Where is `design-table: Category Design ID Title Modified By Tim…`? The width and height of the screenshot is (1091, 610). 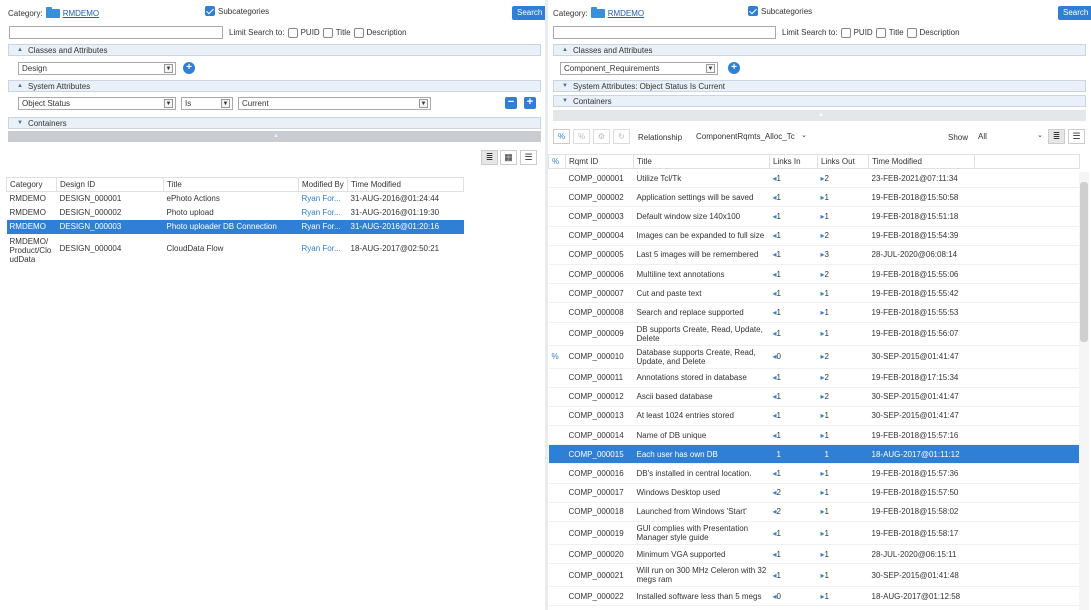 design-table: Category Design ID Title Modified By Tim… is located at coordinates (235, 220).